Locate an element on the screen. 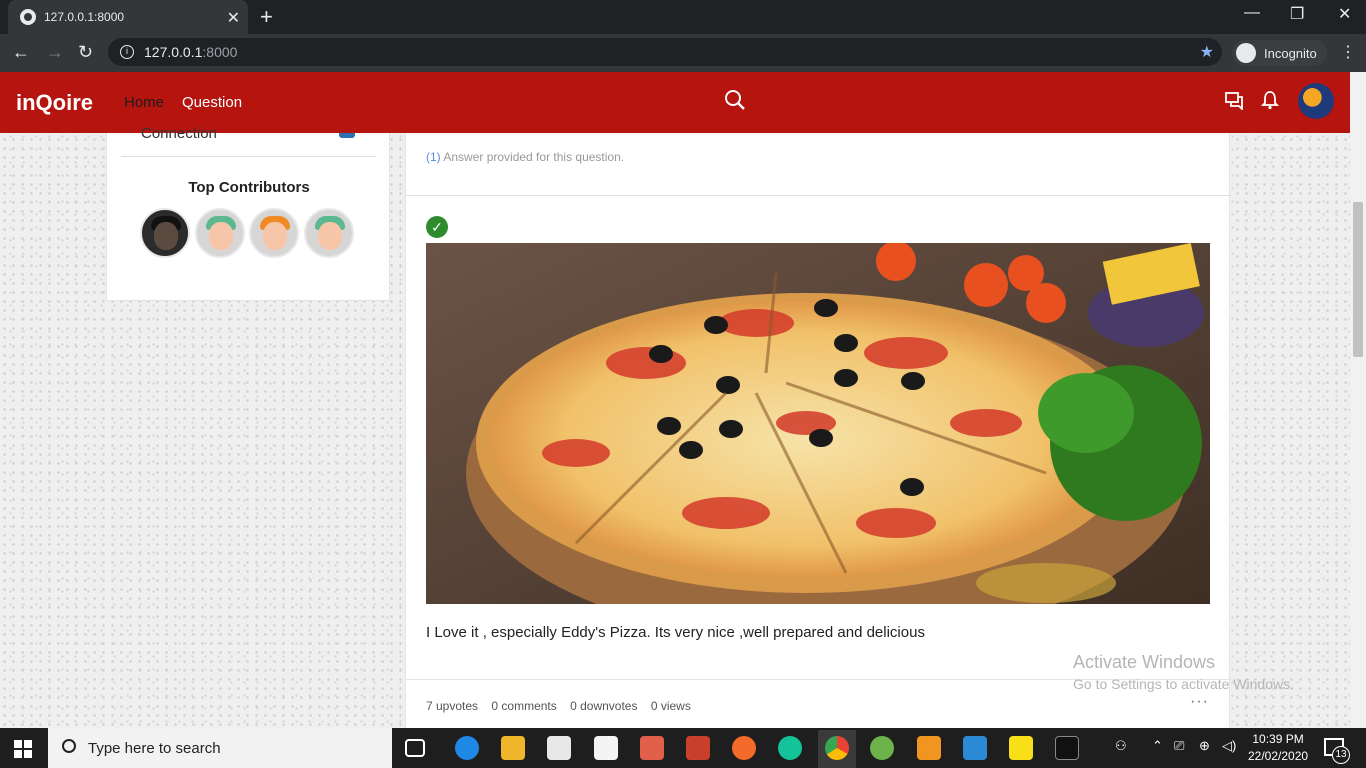 The height and width of the screenshot is (768, 1366). answer-count-line: (1) Answer provided for this question. is located at coordinates (525, 157).